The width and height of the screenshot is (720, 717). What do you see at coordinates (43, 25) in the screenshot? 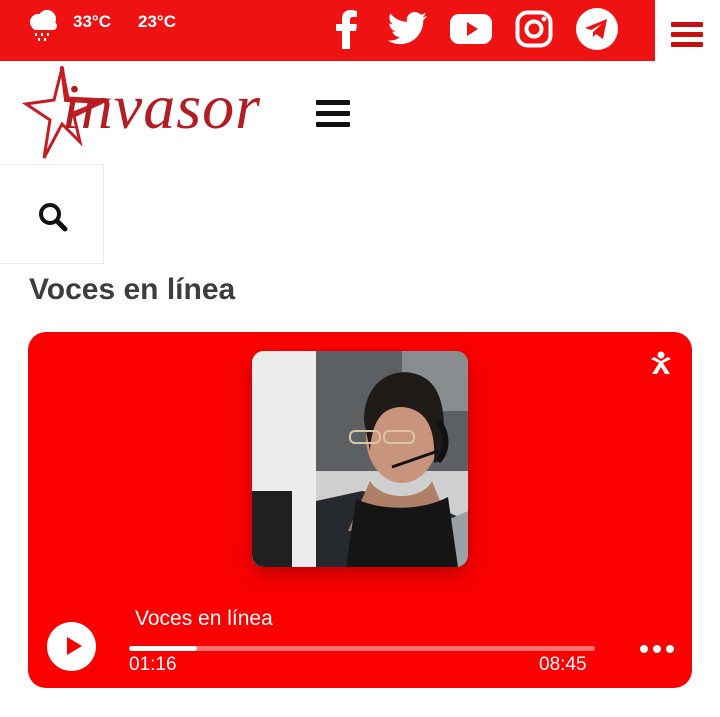
I see `cloud-rain-icon` at bounding box center [43, 25].